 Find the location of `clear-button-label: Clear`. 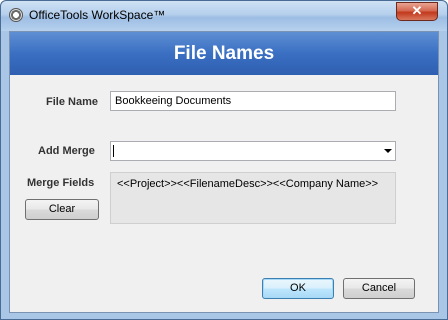

clear-button-label: Clear is located at coordinates (62, 209).